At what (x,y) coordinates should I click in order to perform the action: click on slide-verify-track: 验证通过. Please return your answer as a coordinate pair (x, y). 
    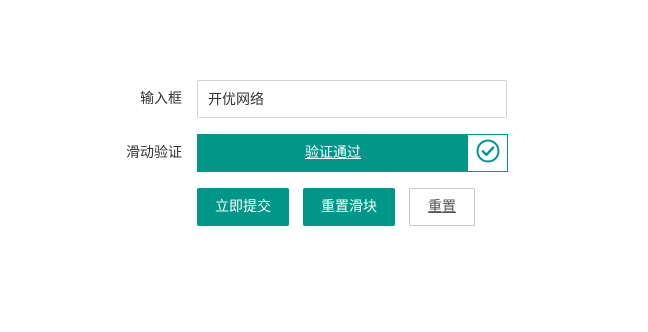
    Looking at the image, I should click on (352, 153).